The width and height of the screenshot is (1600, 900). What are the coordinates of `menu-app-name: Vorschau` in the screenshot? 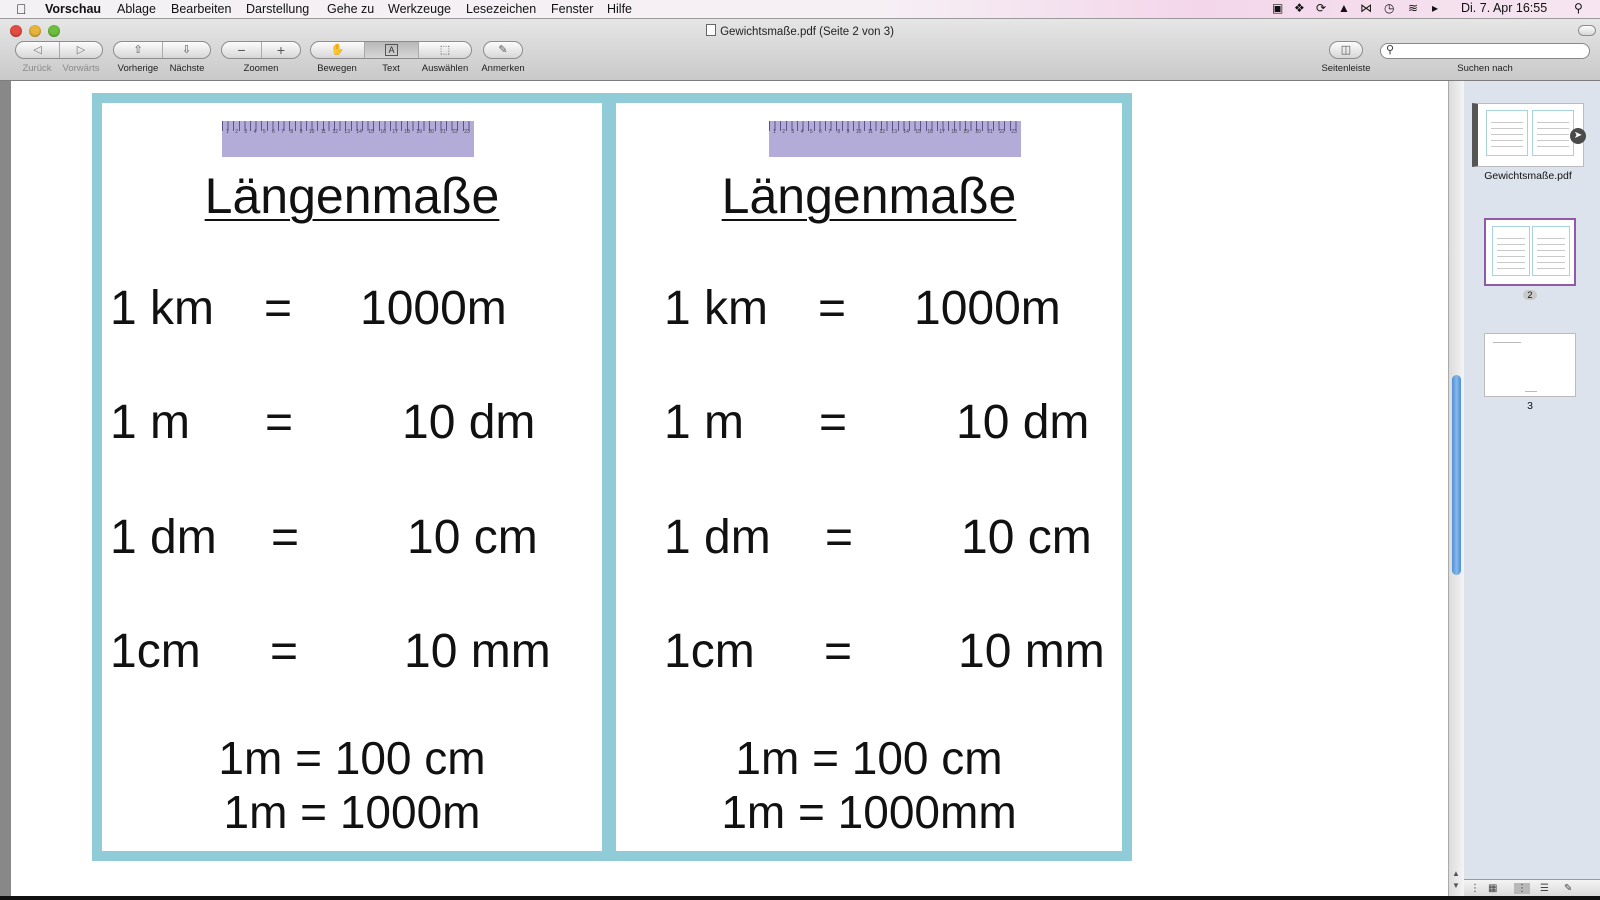 It's located at (73, 9).